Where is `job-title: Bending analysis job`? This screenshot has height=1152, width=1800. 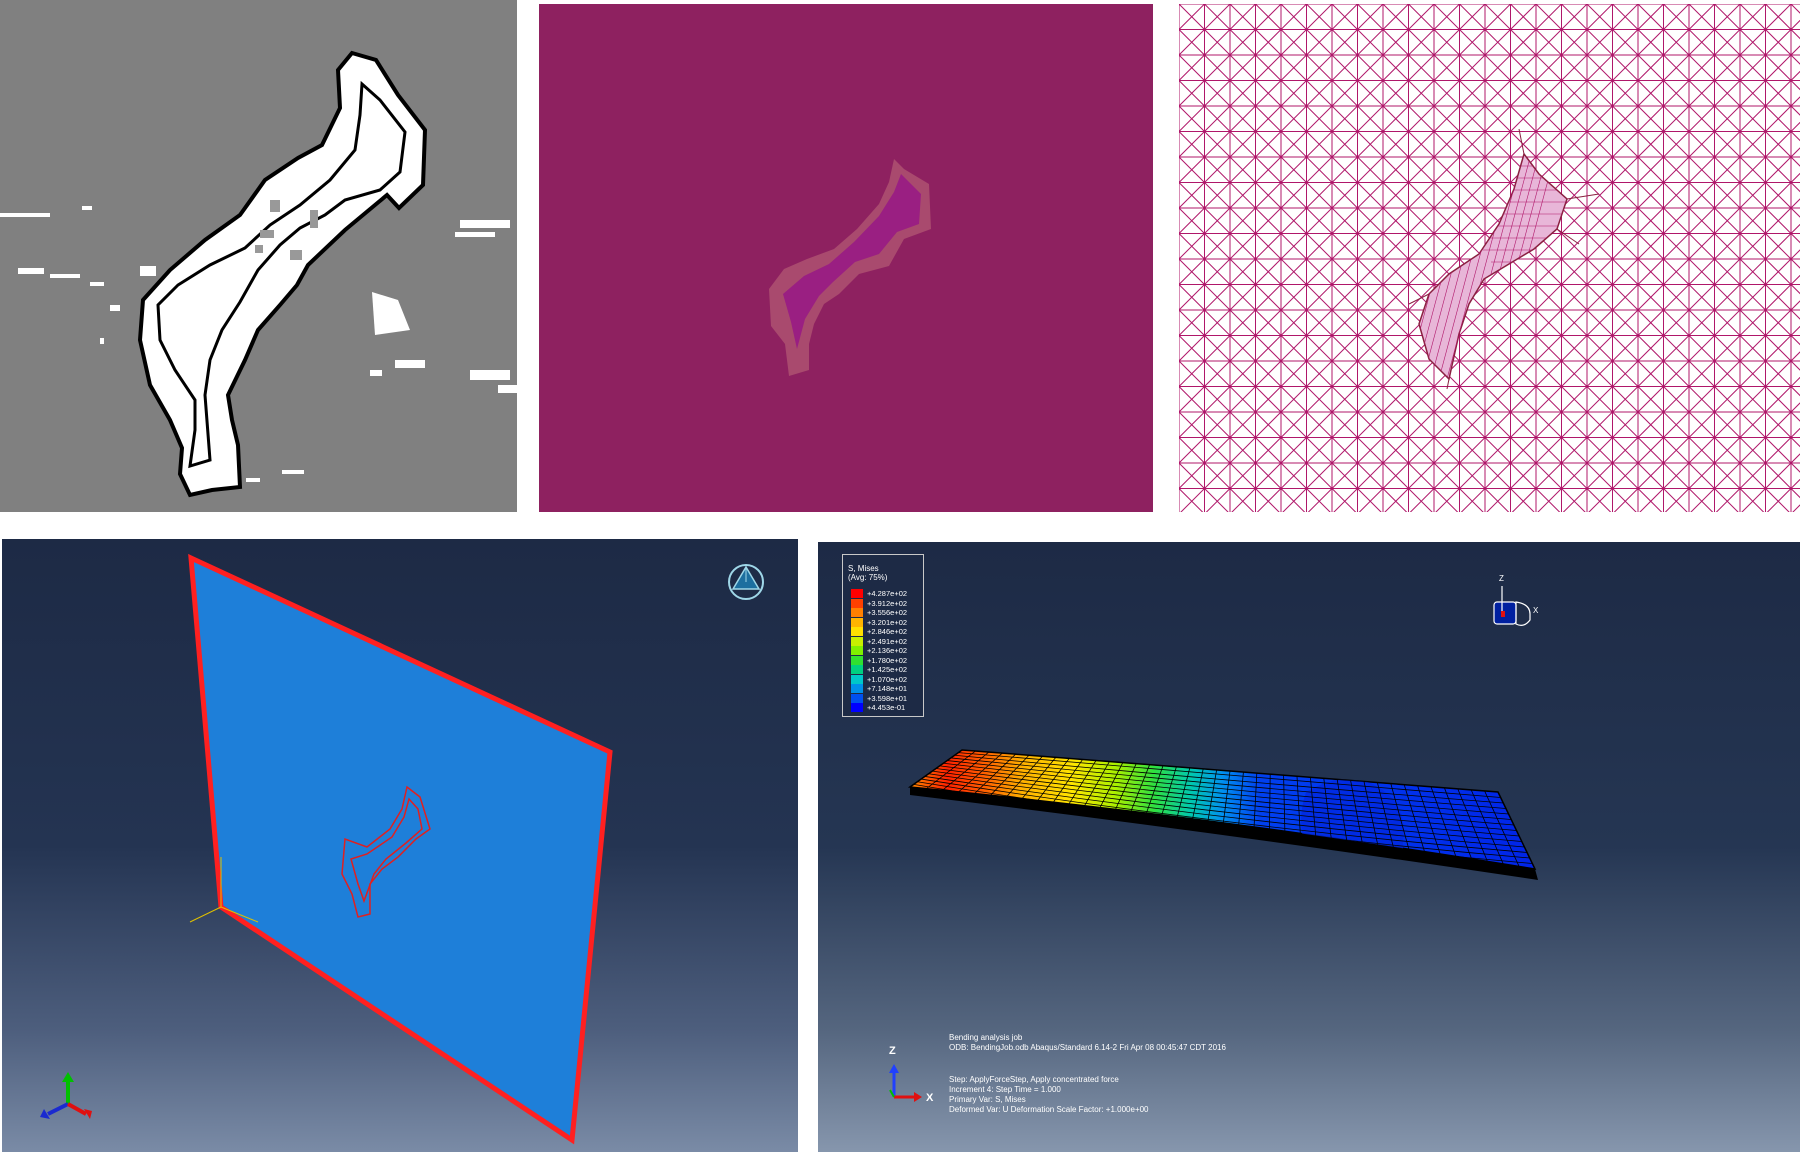 job-title: Bending analysis job is located at coordinates (986, 1037).